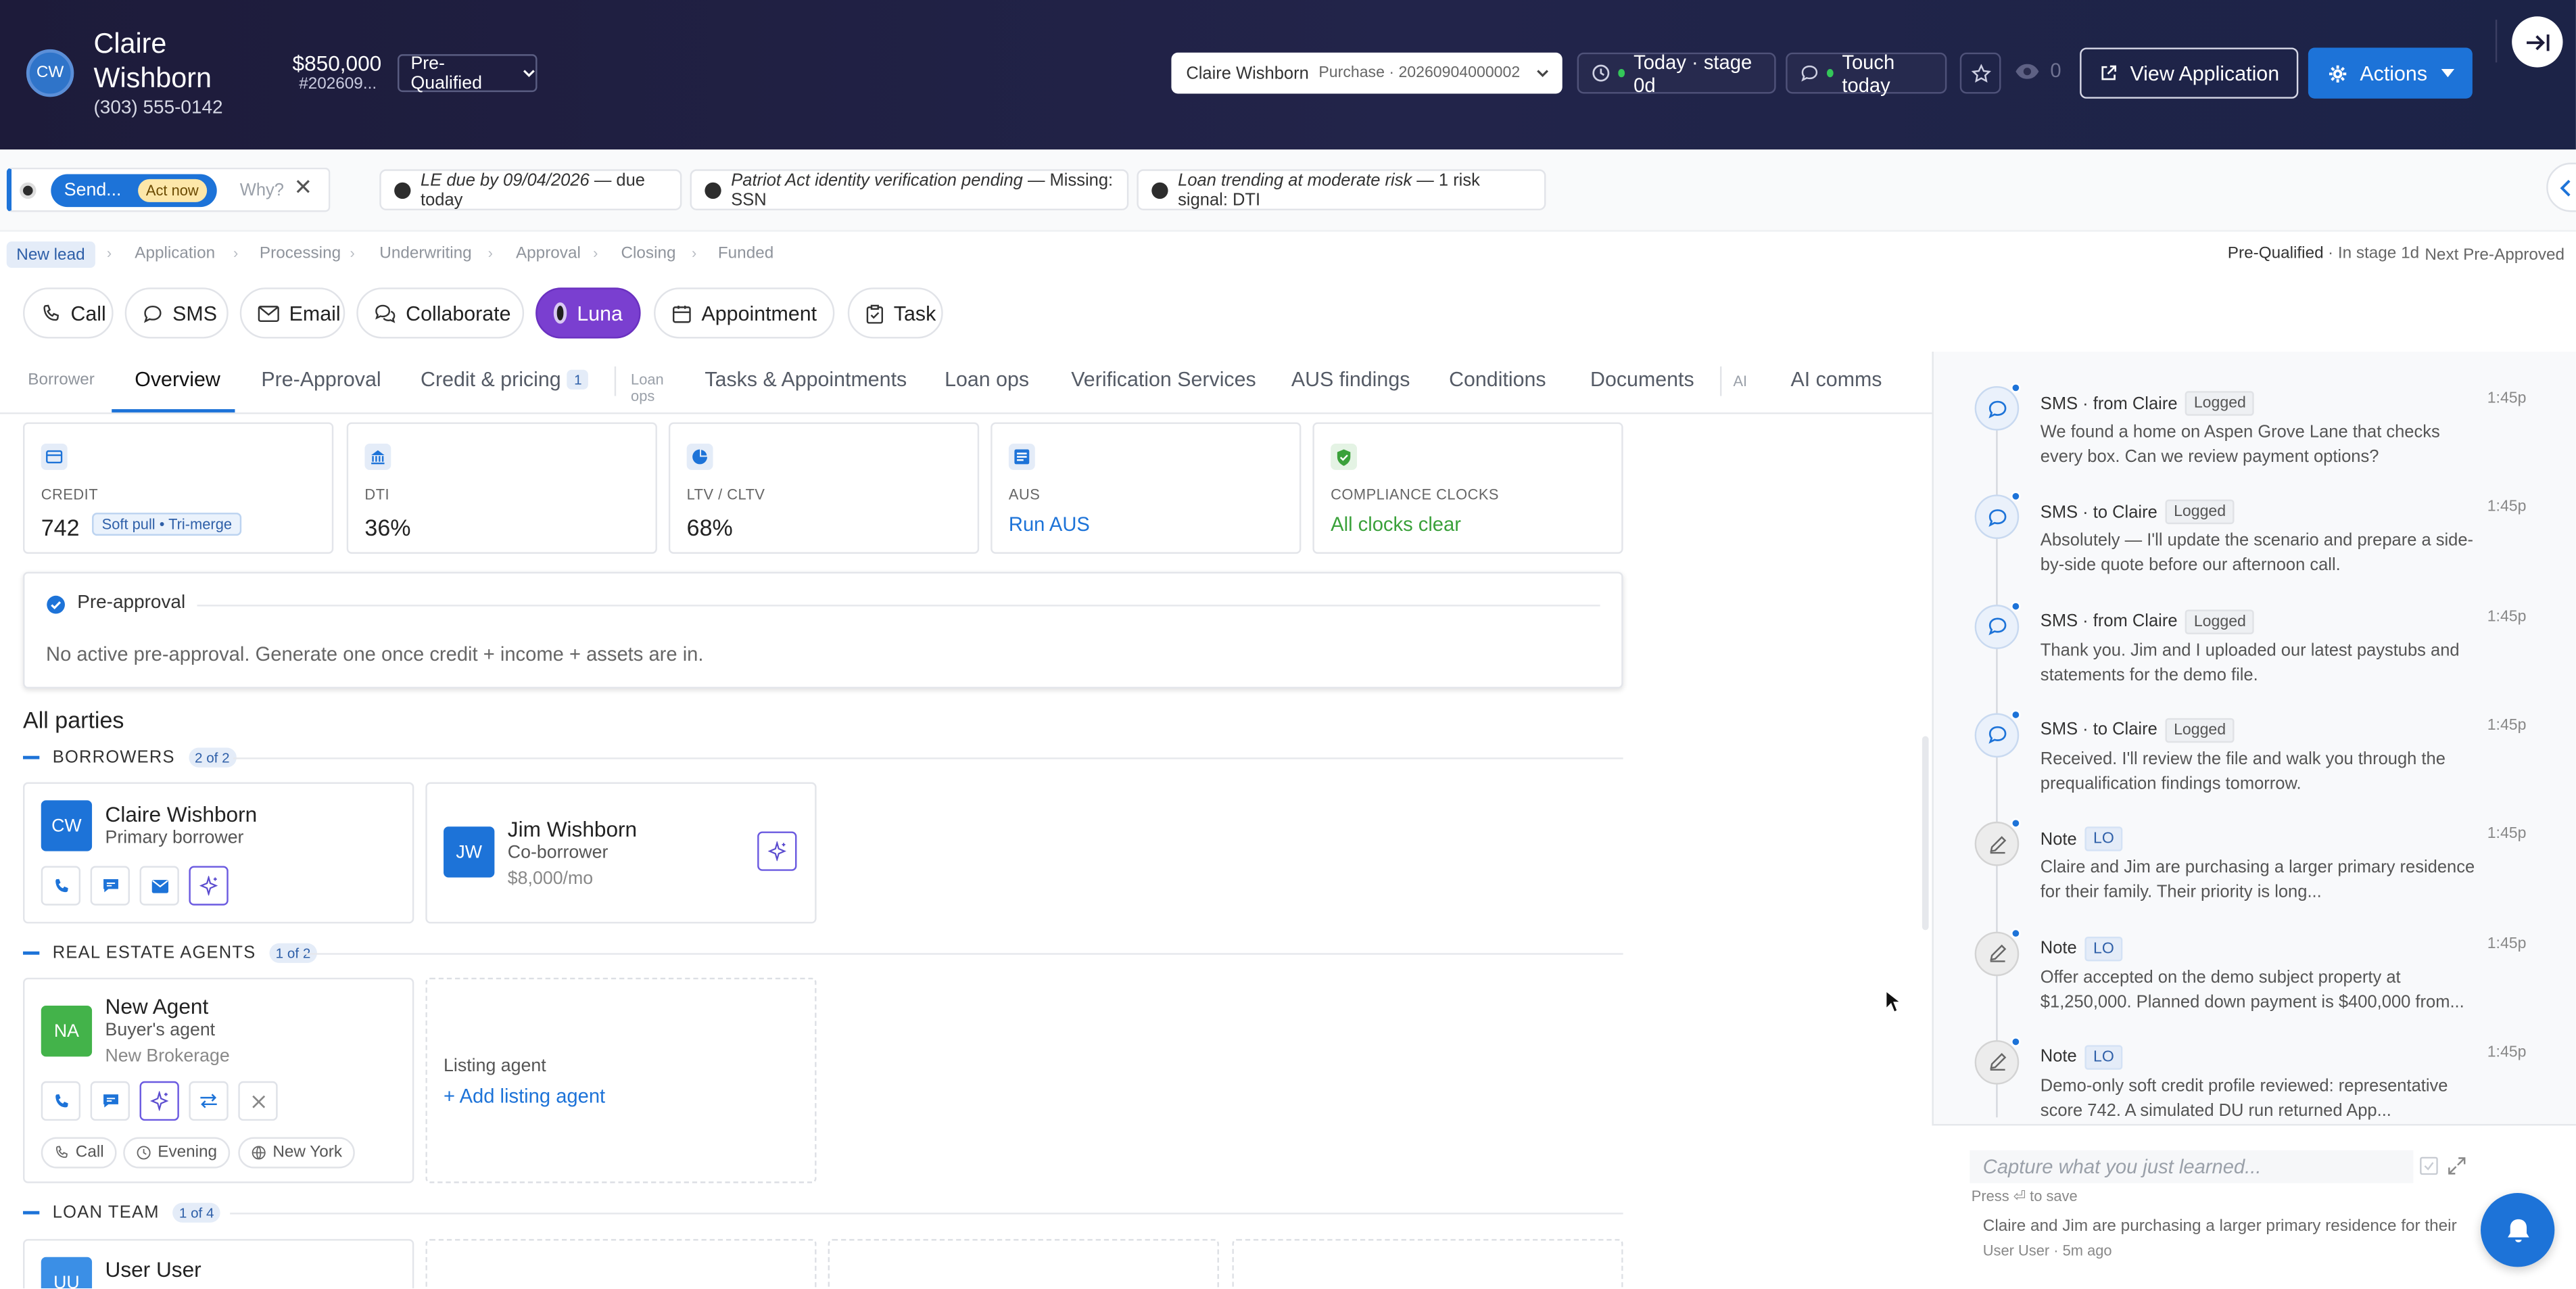  What do you see at coordinates (491, 380) in the screenshot?
I see `tab-credit-label: Credit & pricing` at bounding box center [491, 380].